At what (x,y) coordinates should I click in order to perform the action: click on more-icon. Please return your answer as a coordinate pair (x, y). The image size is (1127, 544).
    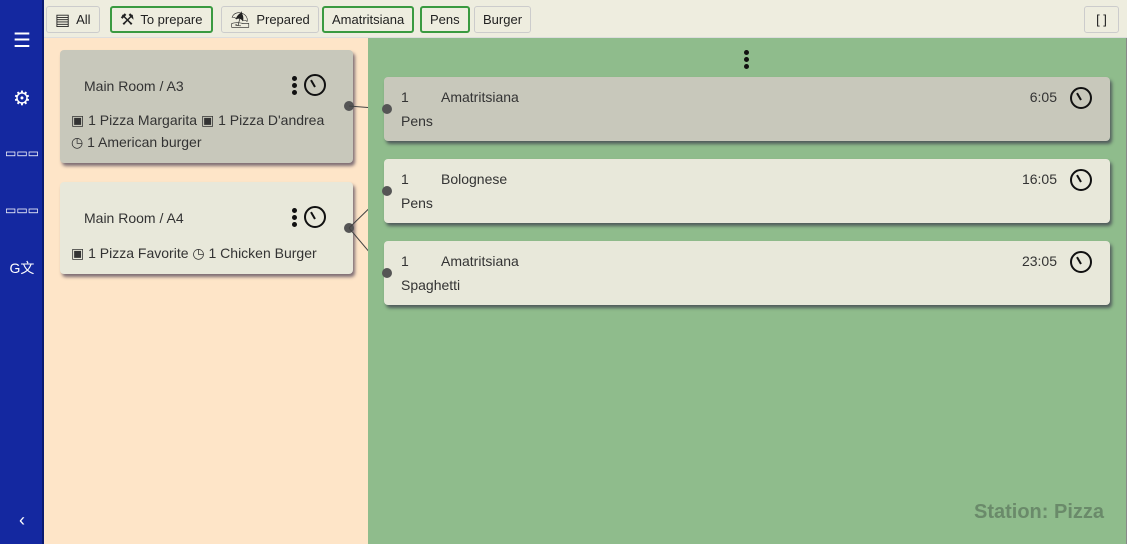
    Looking at the image, I should click on (747, 59).